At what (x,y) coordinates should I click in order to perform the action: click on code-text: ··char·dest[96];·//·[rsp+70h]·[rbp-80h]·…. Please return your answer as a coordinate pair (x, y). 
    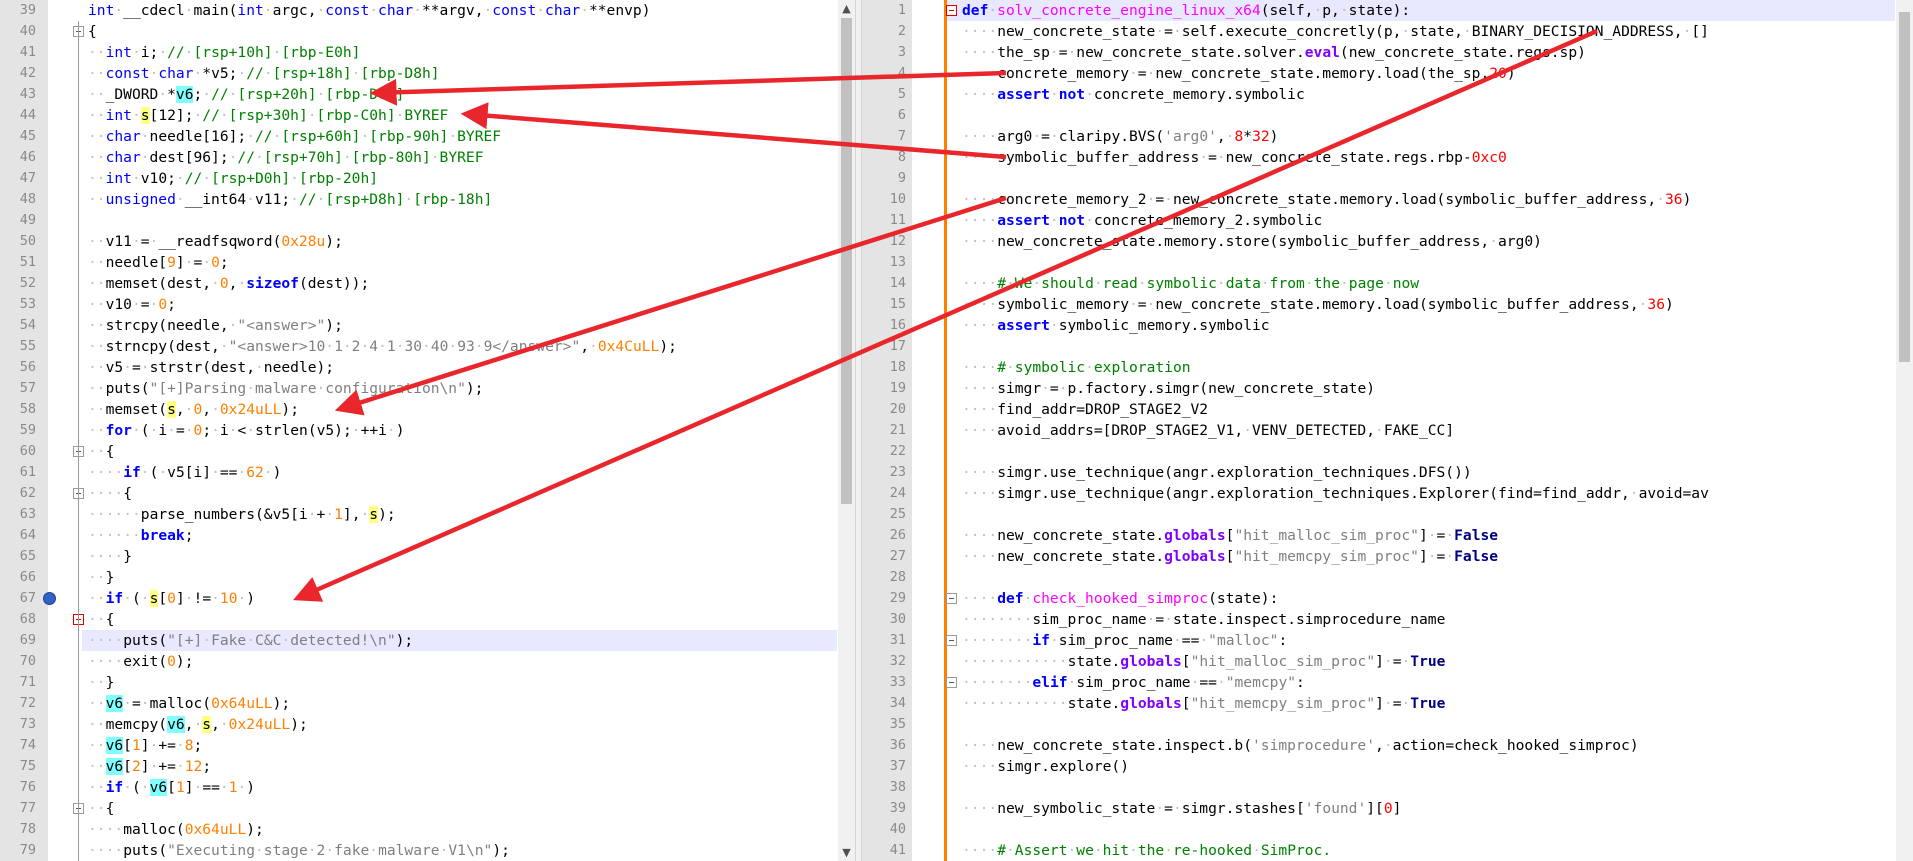
    Looking at the image, I should click on (285, 157).